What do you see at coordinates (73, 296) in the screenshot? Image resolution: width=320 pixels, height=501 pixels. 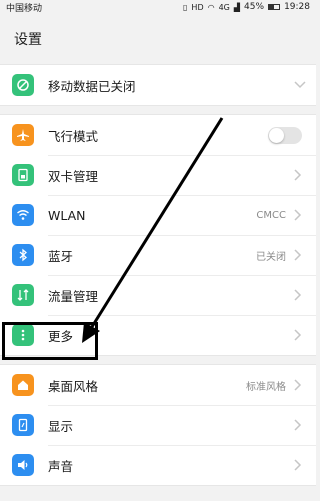 I see `row-data-usage-label: 流量管理` at bounding box center [73, 296].